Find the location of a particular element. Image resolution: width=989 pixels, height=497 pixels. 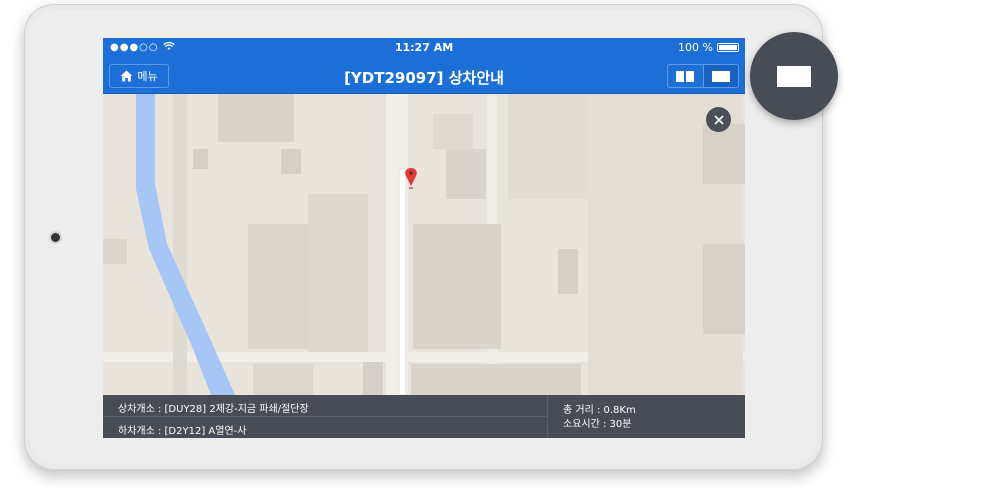

split-view-icon is located at coordinates (685, 76).